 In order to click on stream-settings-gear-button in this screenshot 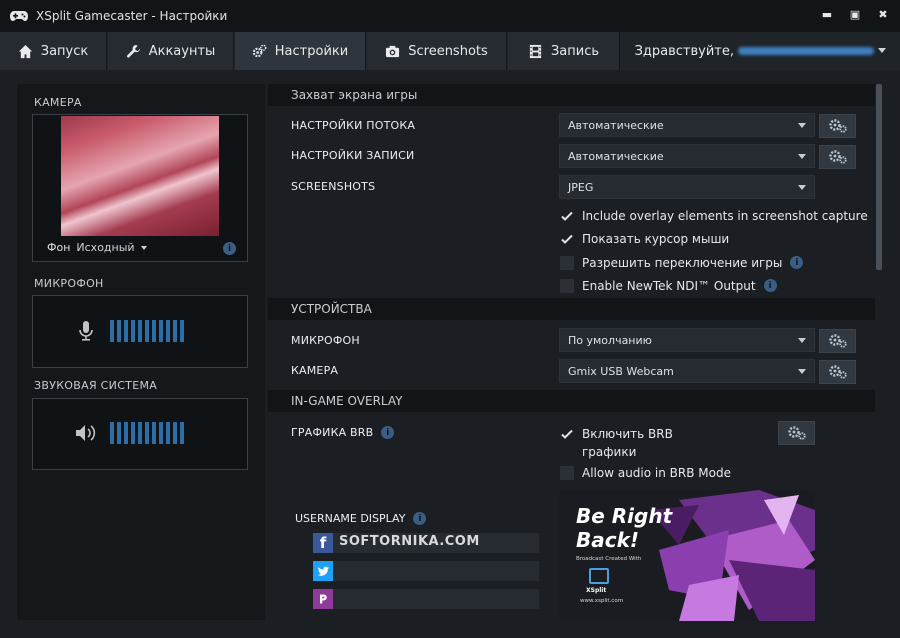, I will do `click(837, 126)`.